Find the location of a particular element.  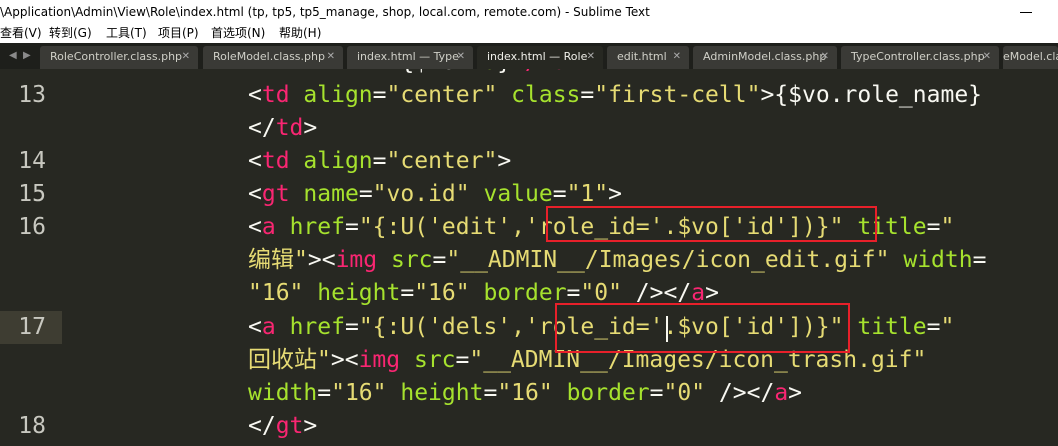

code-tag-token: td is located at coordinates (289, 128).